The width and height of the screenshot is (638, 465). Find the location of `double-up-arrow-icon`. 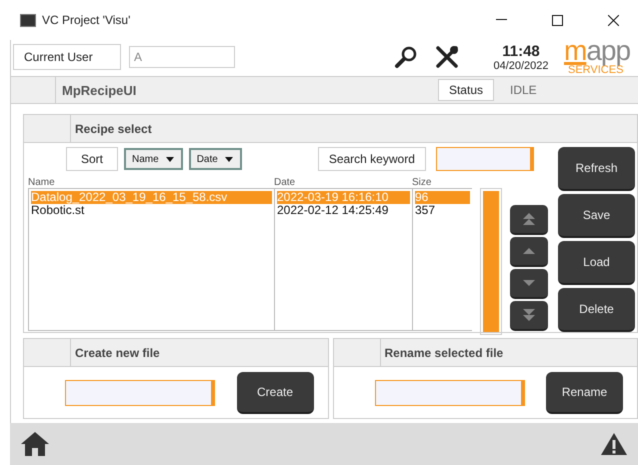

double-up-arrow-icon is located at coordinates (529, 219).